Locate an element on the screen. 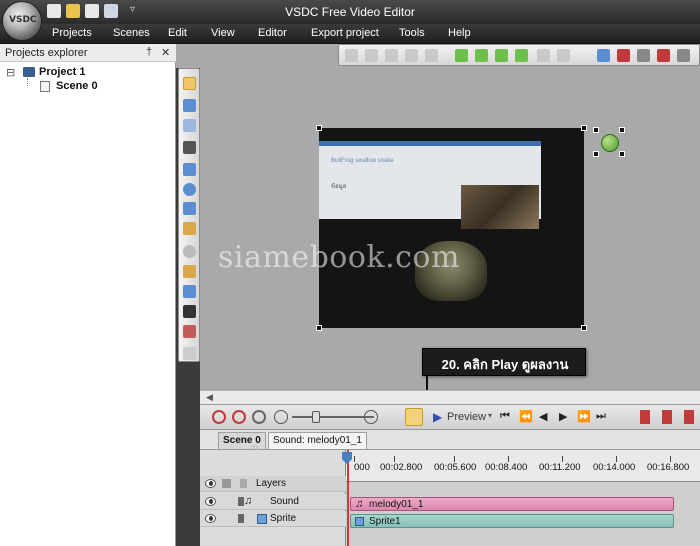 Image resolution: width=700 pixels, height=546 pixels. rewind-icon: ⏪ is located at coordinates (526, 416).